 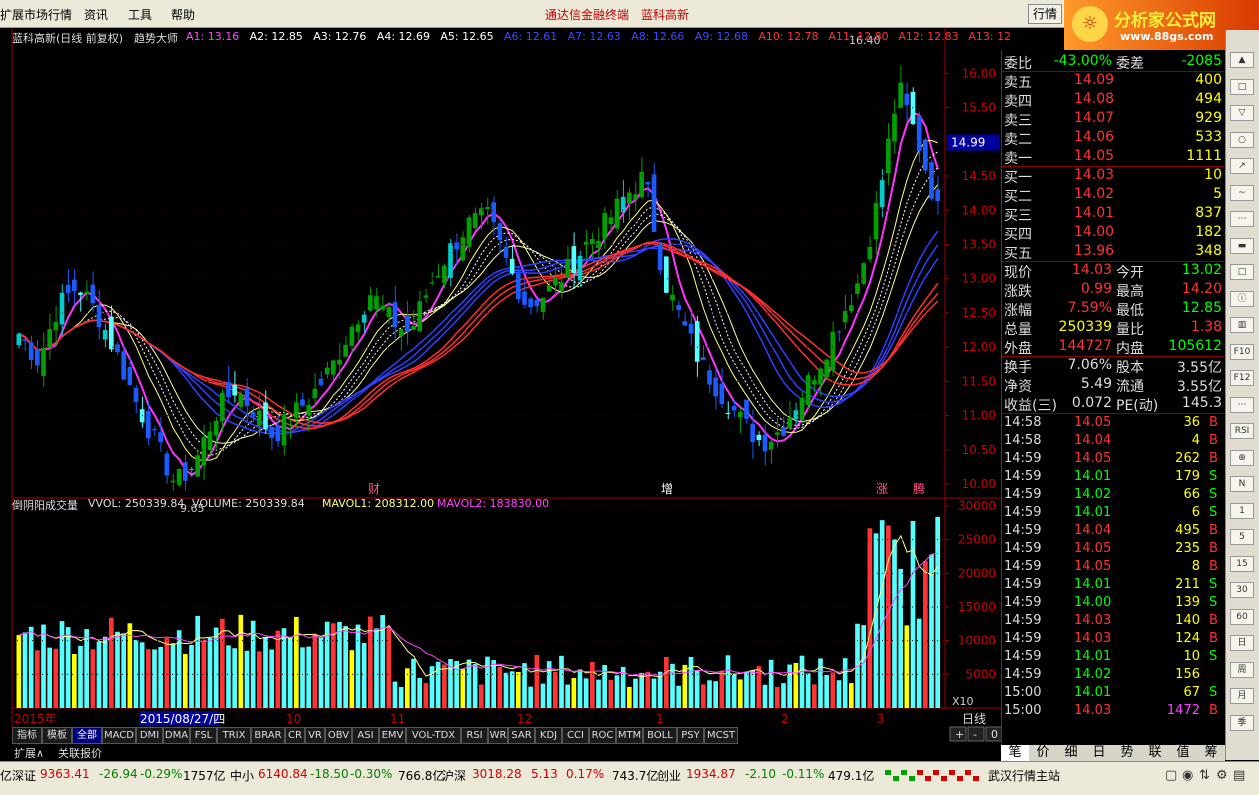 I want to click on indicator-tab-macd: MACD, so click(x=119, y=735).